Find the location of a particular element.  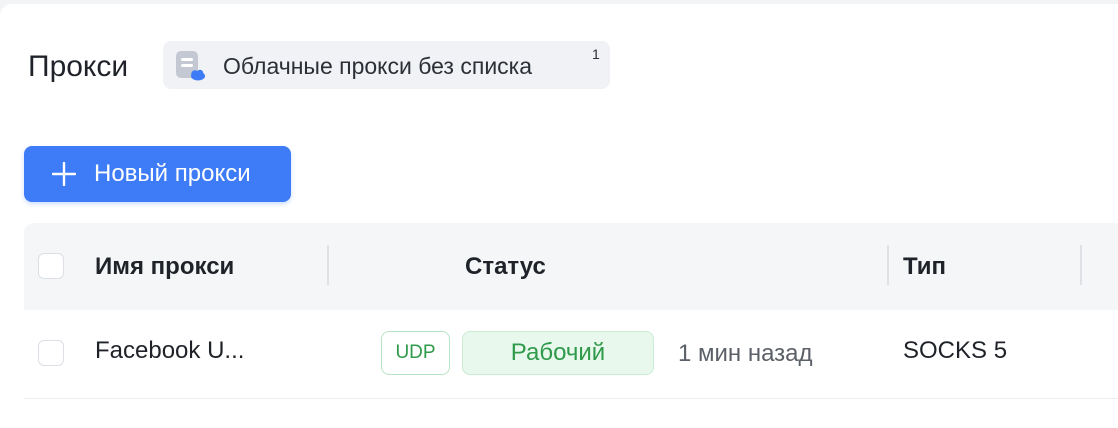

new-proxy-button: Новый прокси is located at coordinates (157, 174).